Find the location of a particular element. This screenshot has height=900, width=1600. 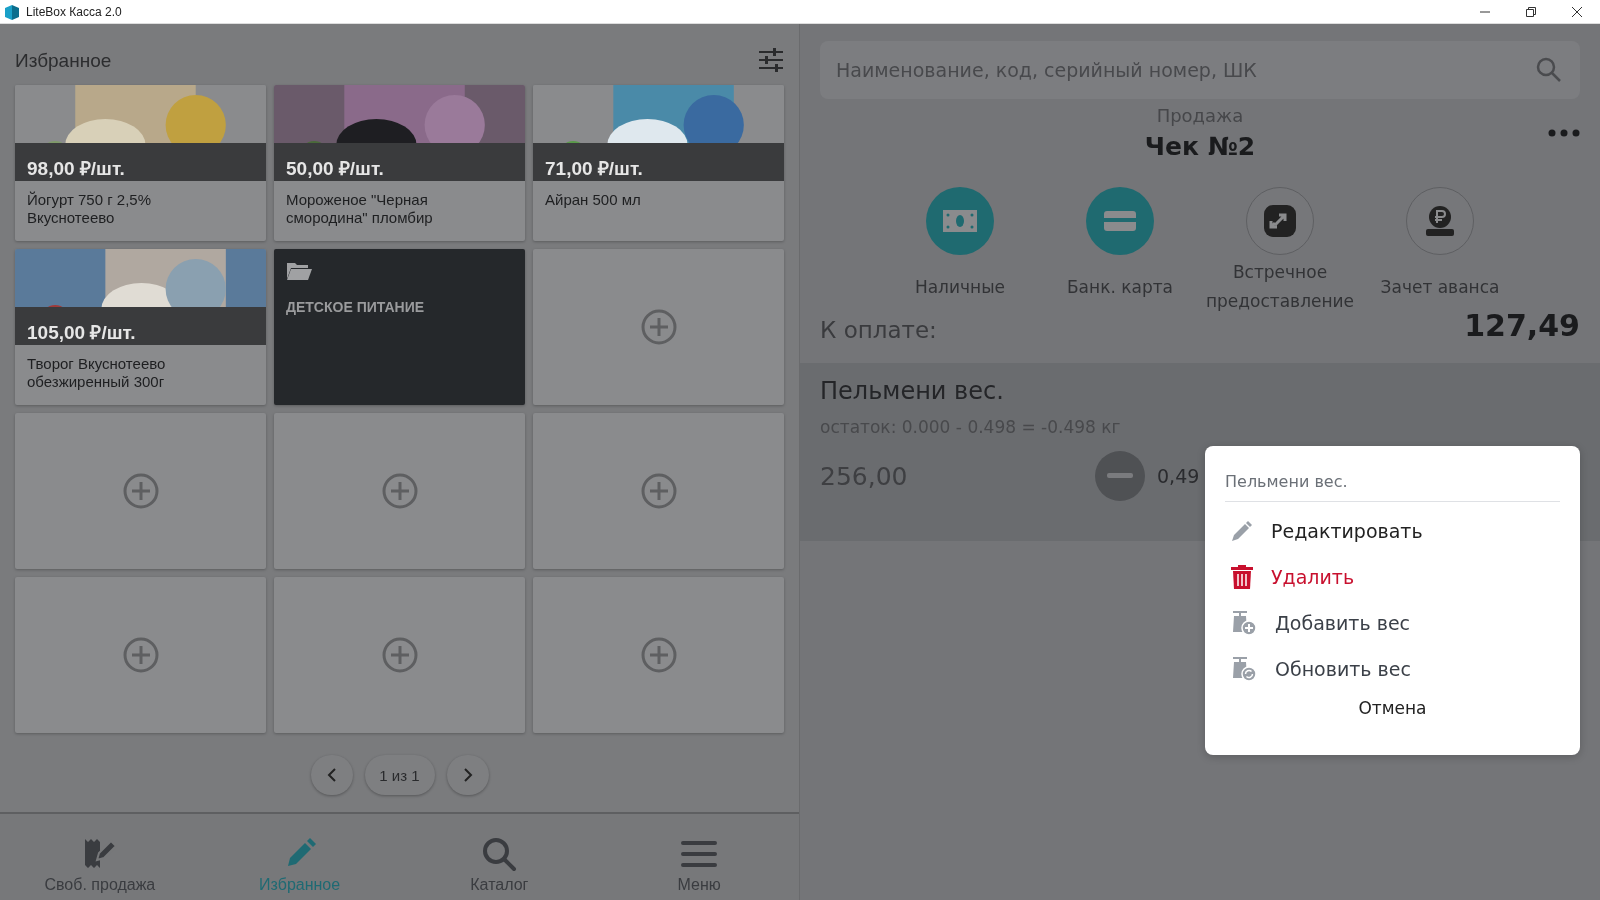

previous-page-button is located at coordinates (331, 775).